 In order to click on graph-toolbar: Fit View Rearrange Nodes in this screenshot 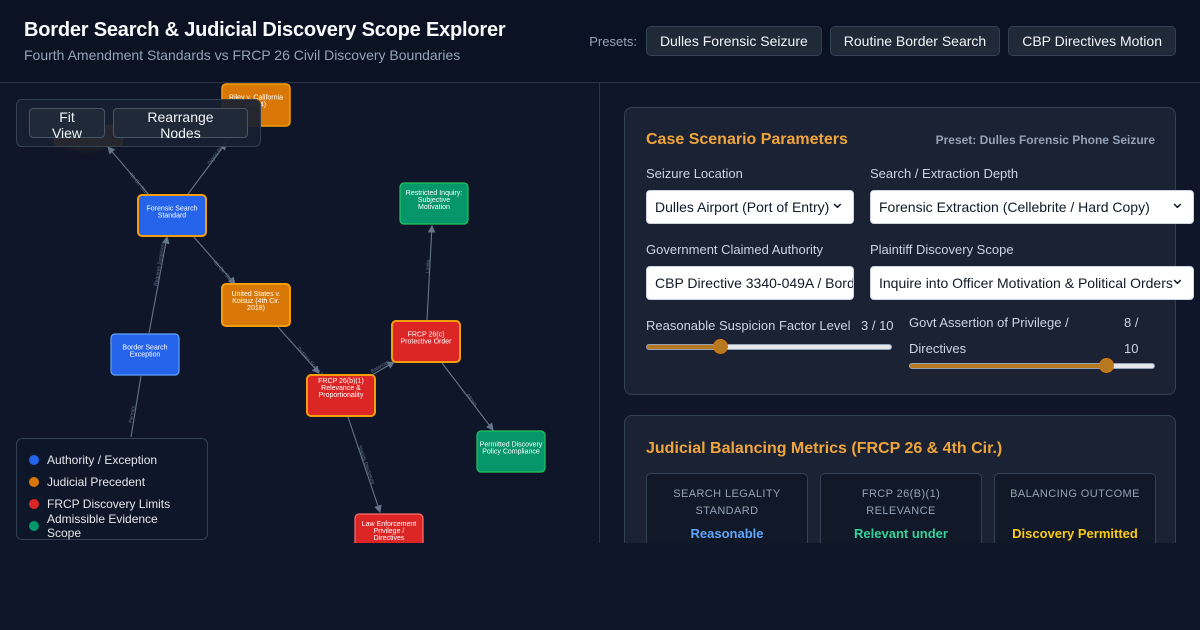, I will do `click(138, 123)`.